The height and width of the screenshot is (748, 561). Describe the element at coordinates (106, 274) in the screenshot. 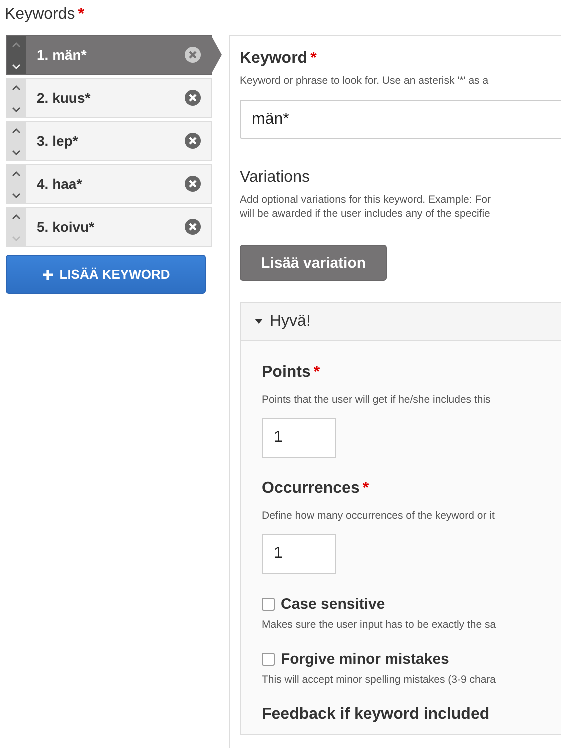

I see `add-keyword-button: LISÄÄ KEYWORD` at that location.